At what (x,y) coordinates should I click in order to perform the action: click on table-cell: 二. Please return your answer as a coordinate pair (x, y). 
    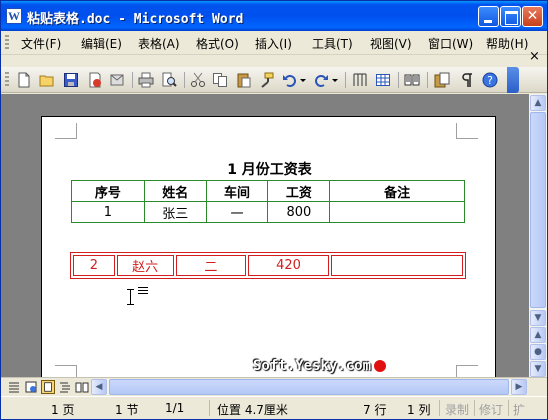
    Looking at the image, I should click on (211, 265).